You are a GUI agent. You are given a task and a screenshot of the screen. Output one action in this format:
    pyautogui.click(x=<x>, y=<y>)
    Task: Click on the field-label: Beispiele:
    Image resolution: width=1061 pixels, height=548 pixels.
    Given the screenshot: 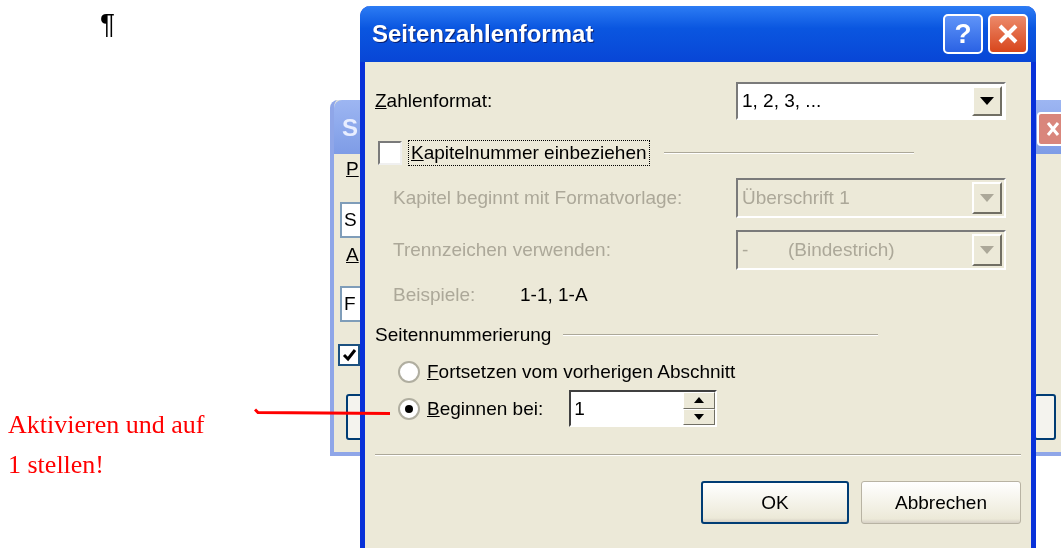 What is the action you would take?
    pyautogui.click(x=435, y=295)
    